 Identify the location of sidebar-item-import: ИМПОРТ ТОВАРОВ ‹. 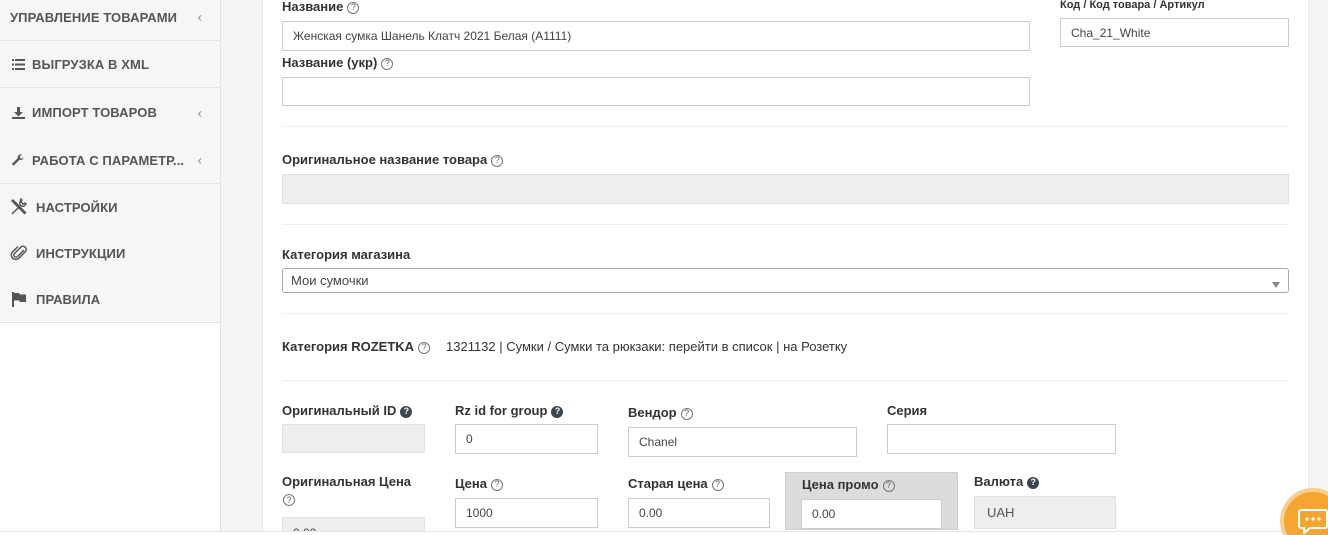
(110, 113).